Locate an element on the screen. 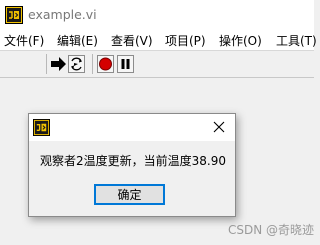 This screenshot has height=245, width=320. menu-edit: 编辑(E) is located at coordinates (77, 40).